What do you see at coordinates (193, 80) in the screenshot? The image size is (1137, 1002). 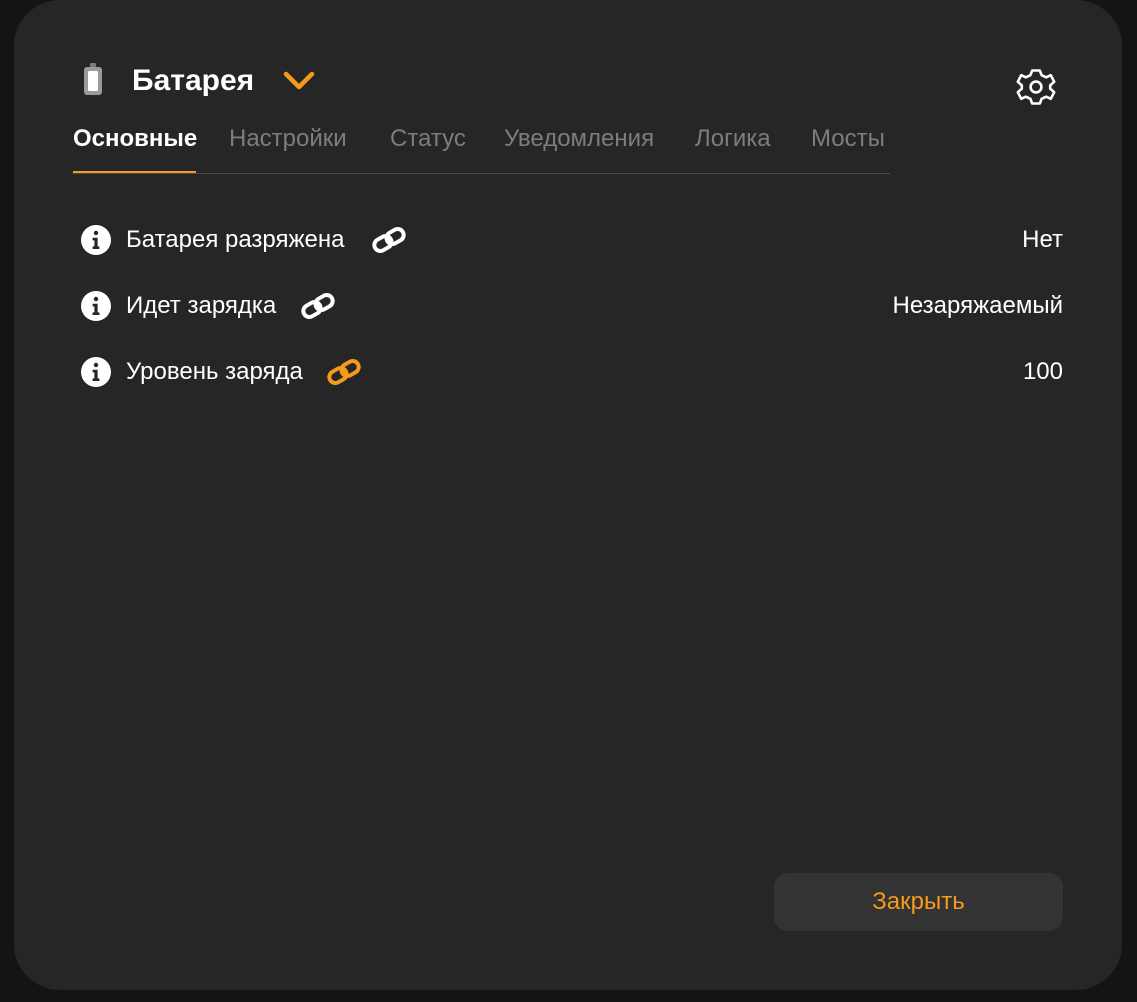 I see `device-title: Батарея` at bounding box center [193, 80].